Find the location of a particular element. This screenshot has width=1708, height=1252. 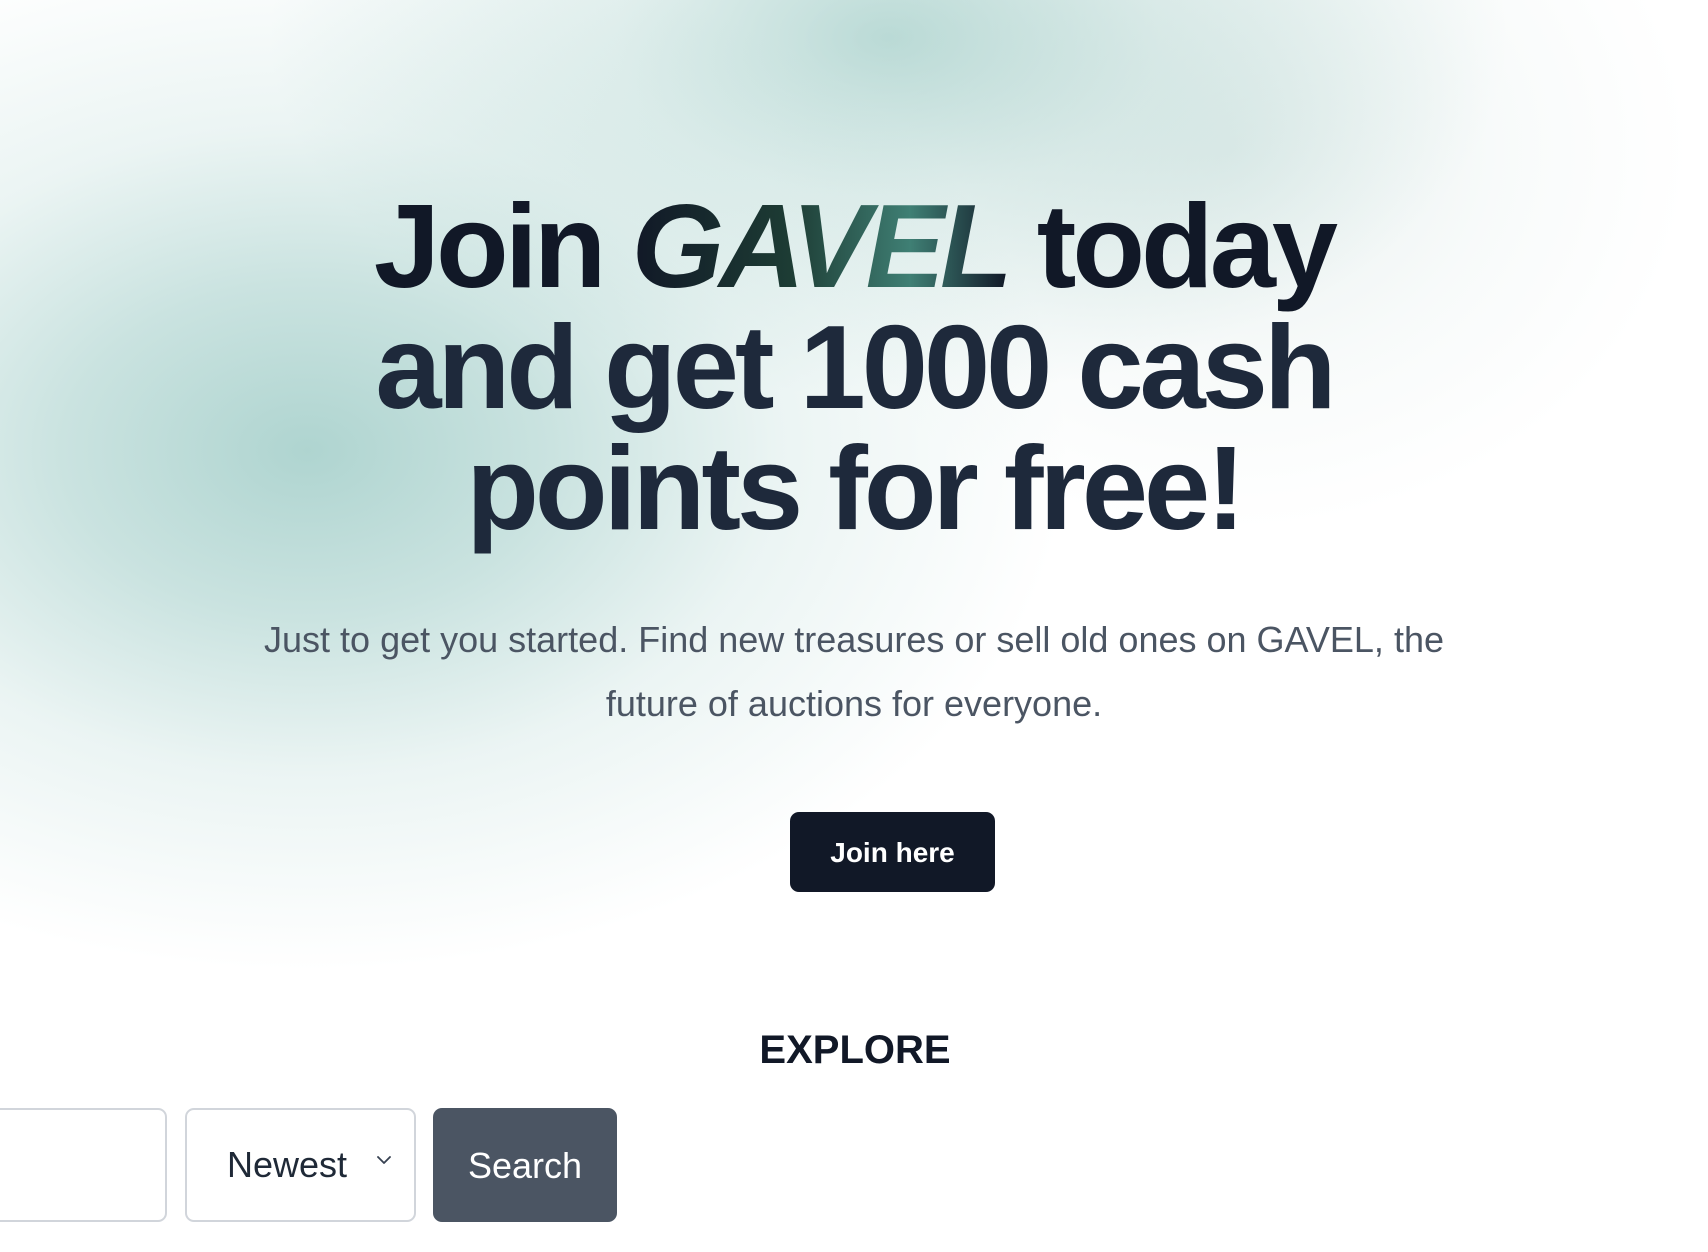

headline-line-2: and get 1000 cash is located at coordinates (855, 367).